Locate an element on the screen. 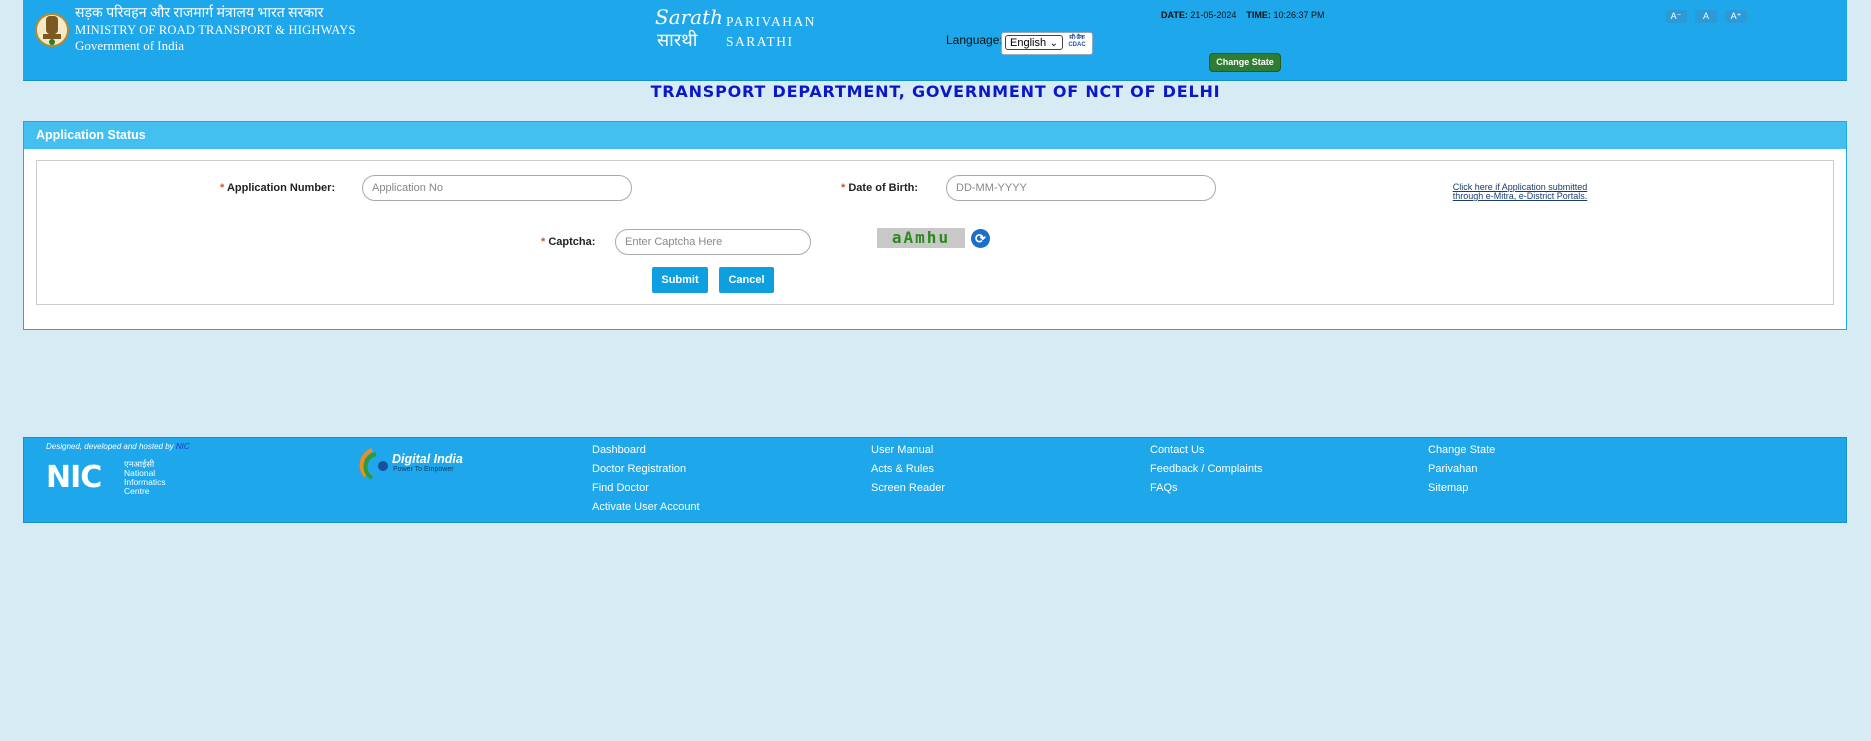  nic-logo-letters: NIC is located at coordinates (74, 477).